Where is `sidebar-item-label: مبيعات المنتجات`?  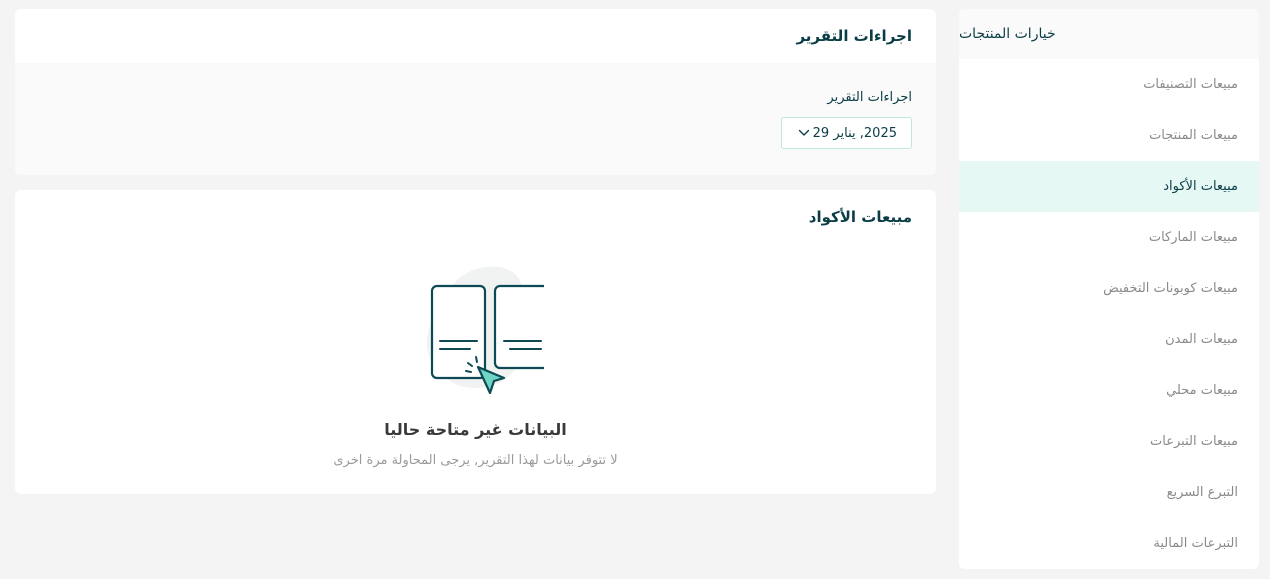
sidebar-item-label: مبيعات المنتجات is located at coordinates (1193, 135).